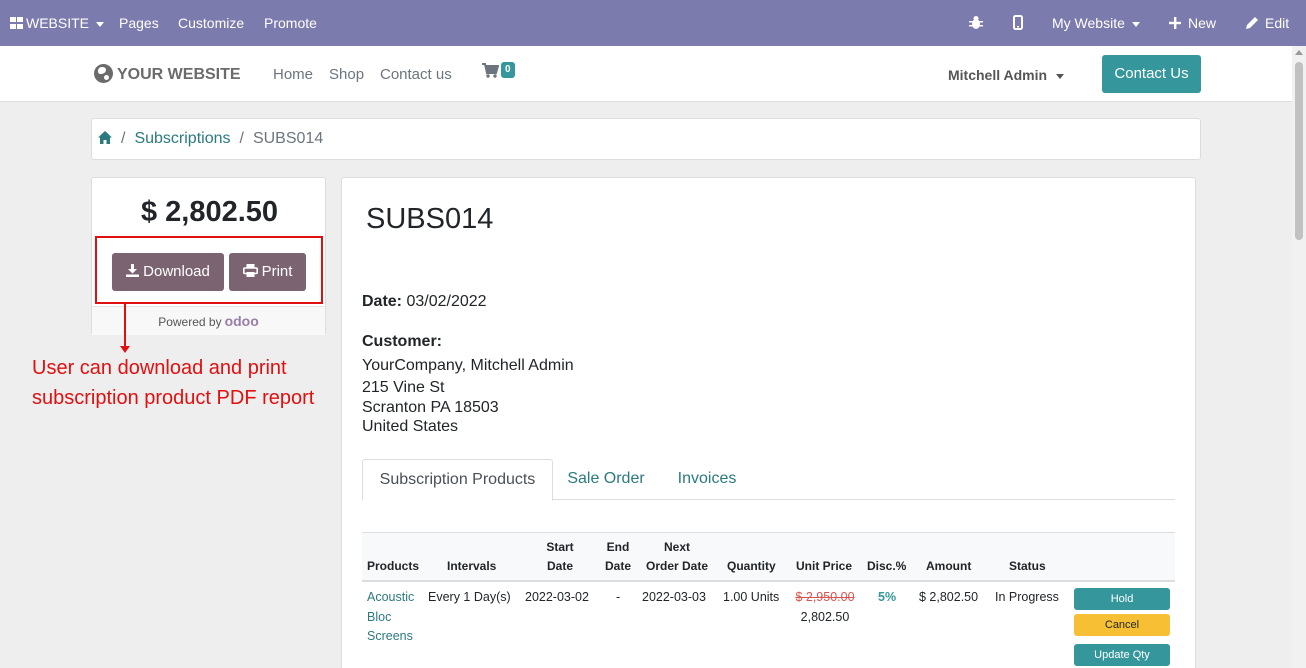  I want to click on th-unit-price: Unit Price, so click(824, 566).